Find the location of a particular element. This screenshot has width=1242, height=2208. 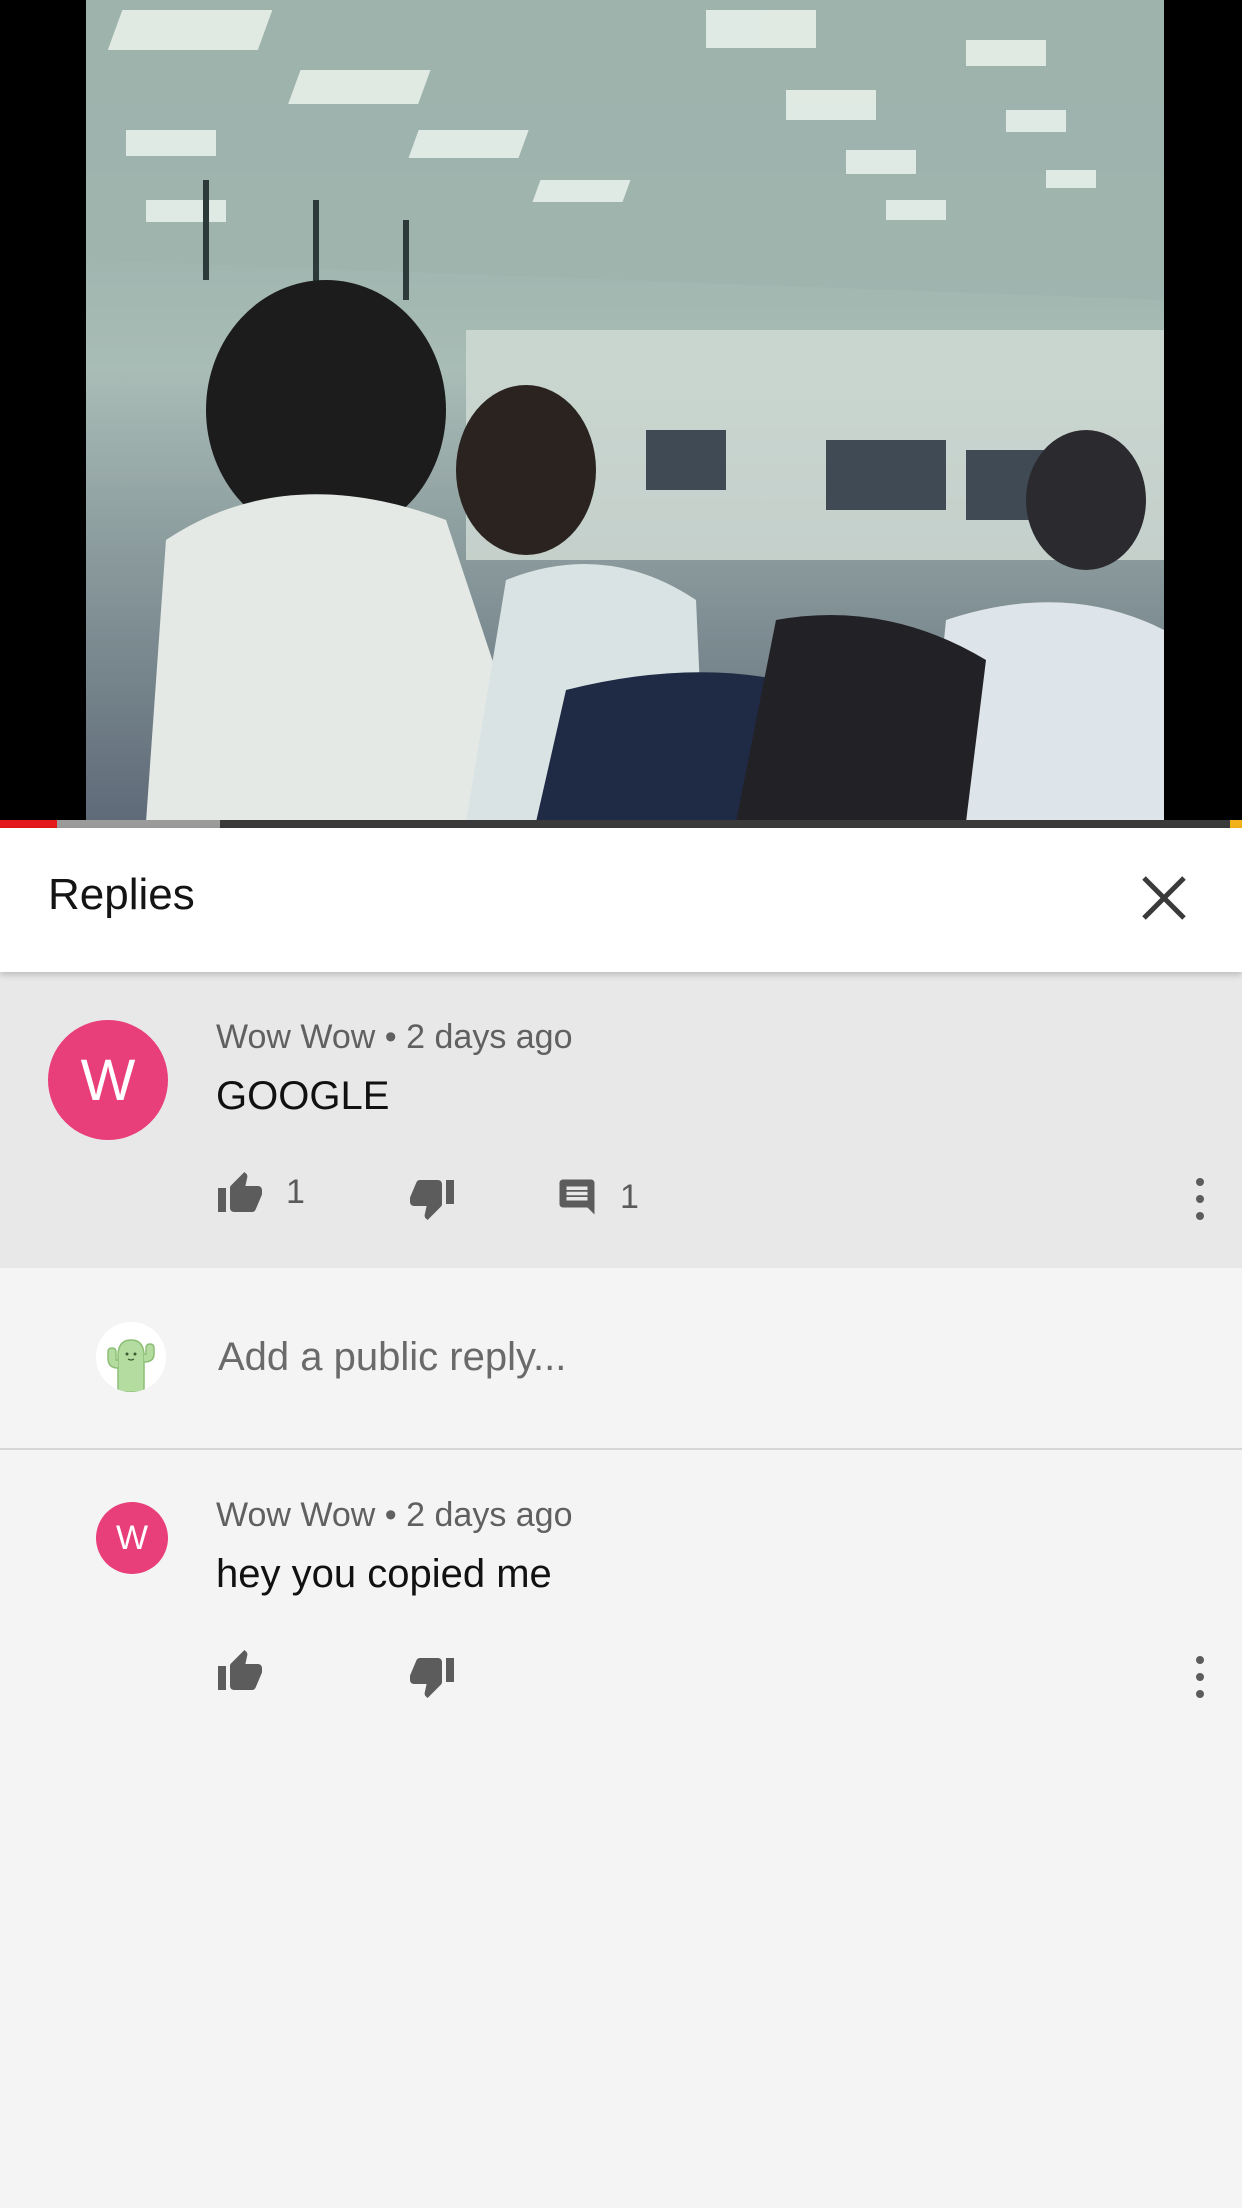

close-icon is located at coordinates (1164, 898).